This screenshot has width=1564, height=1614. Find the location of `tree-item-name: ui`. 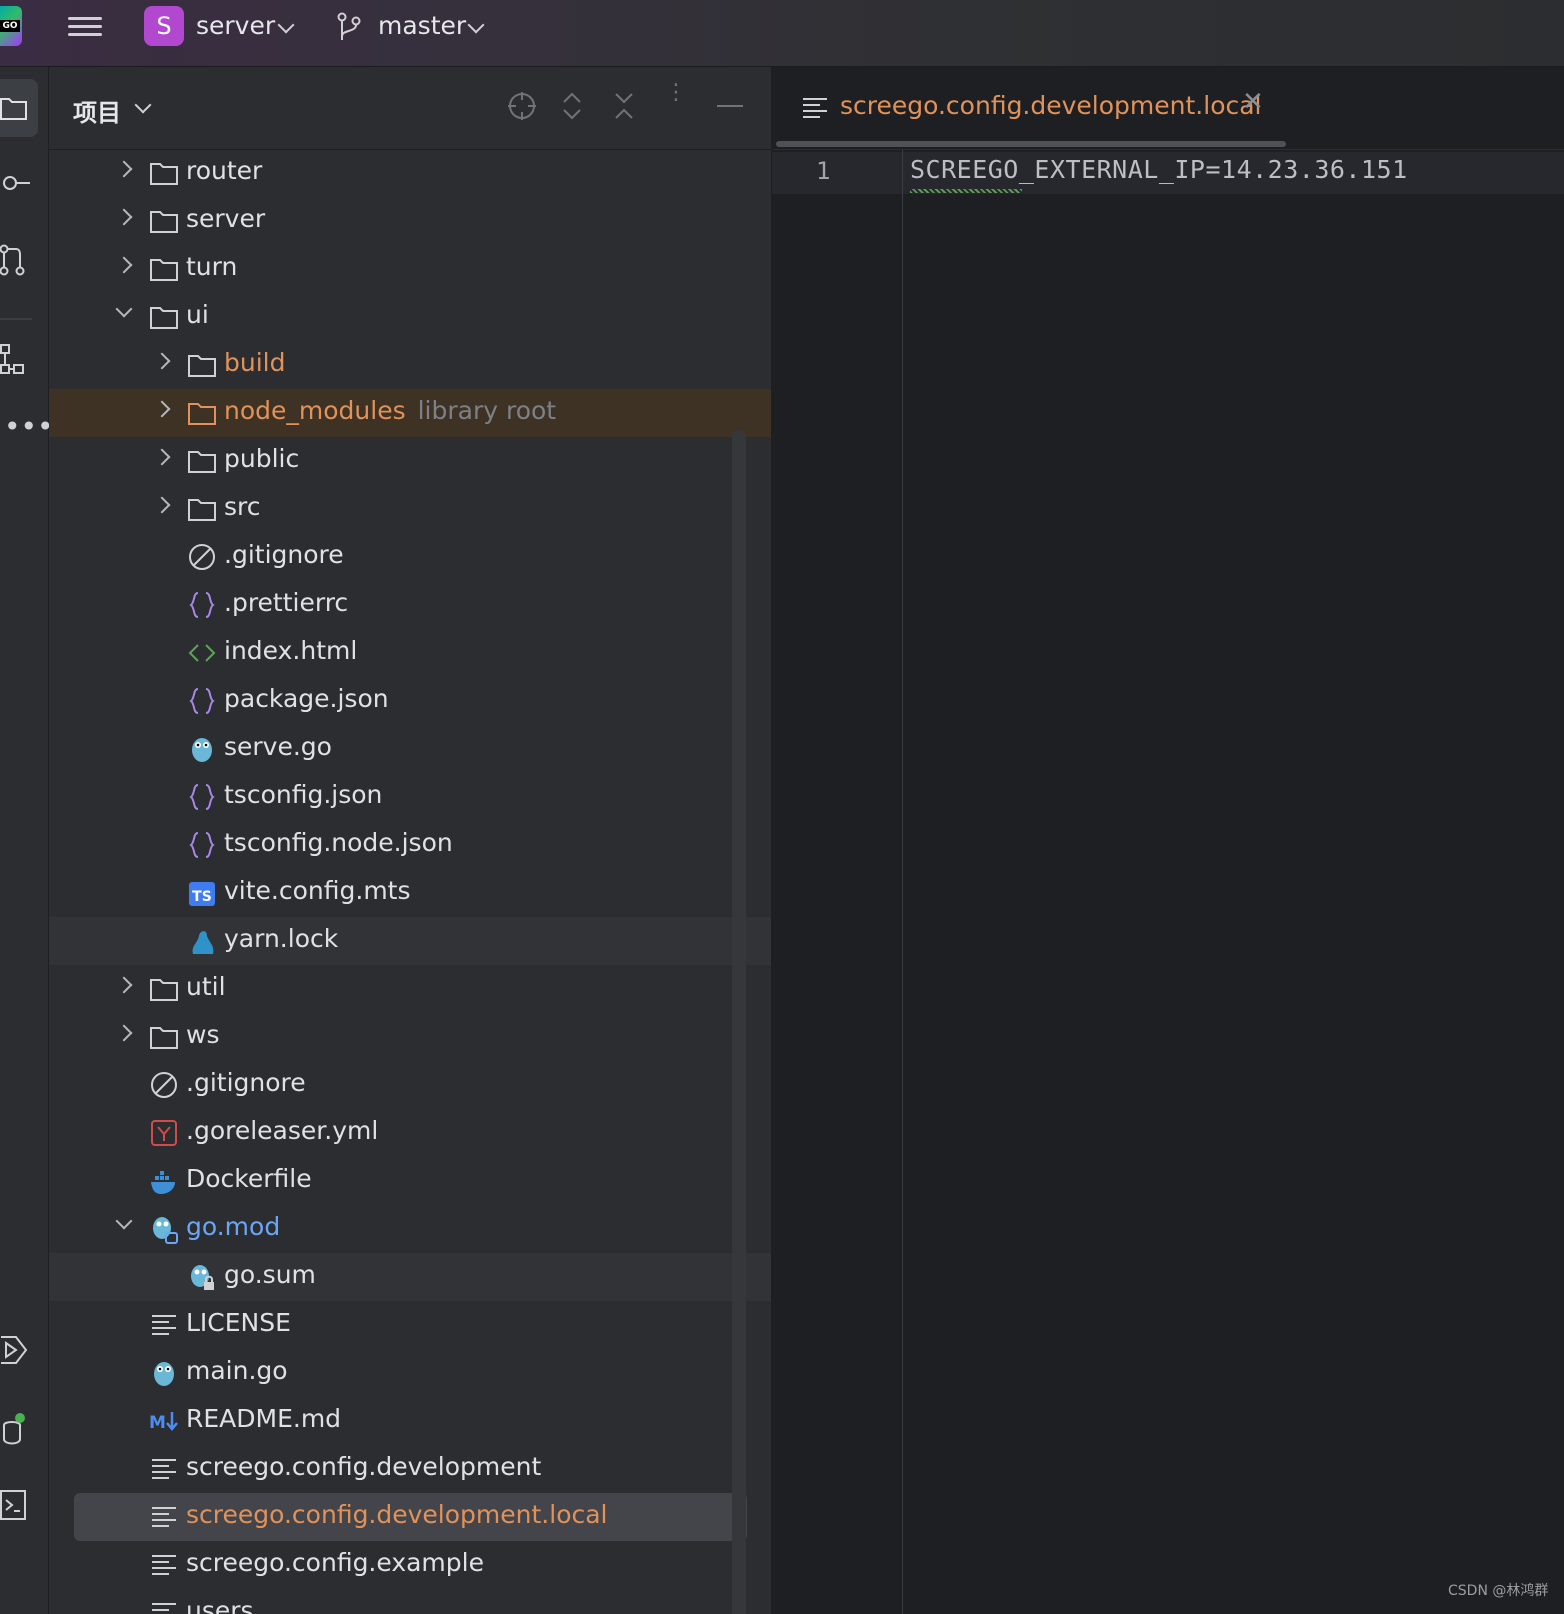

tree-item-name: ui is located at coordinates (197, 314).